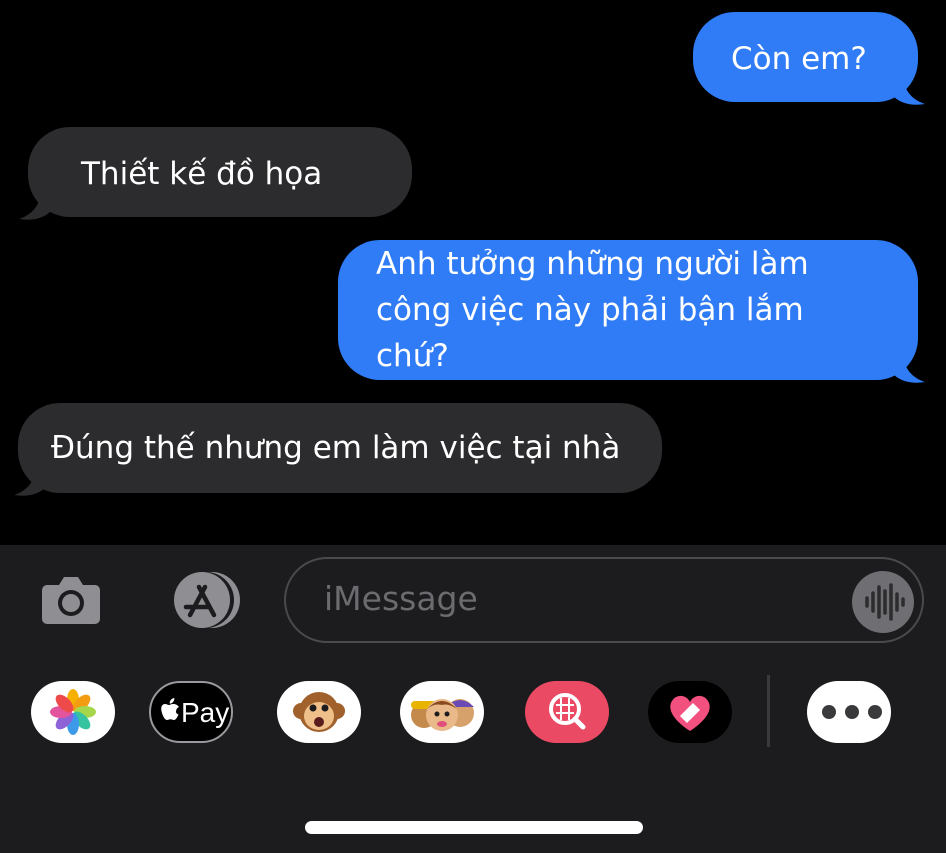  Describe the element at coordinates (319, 712) in the screenshot. I see `animoji-icon` at that location.